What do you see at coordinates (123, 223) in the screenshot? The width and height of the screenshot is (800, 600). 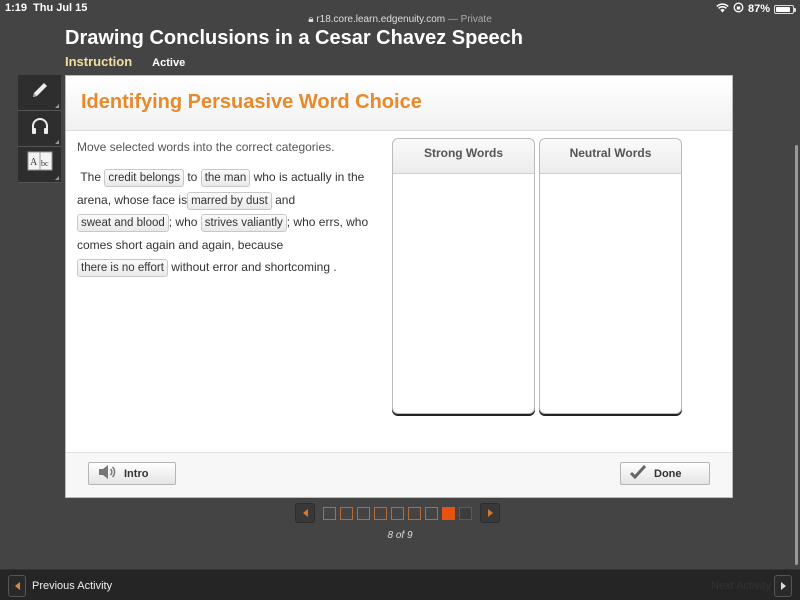 I see `word-chip: sweat and blood` at bounding box center [123, 223].